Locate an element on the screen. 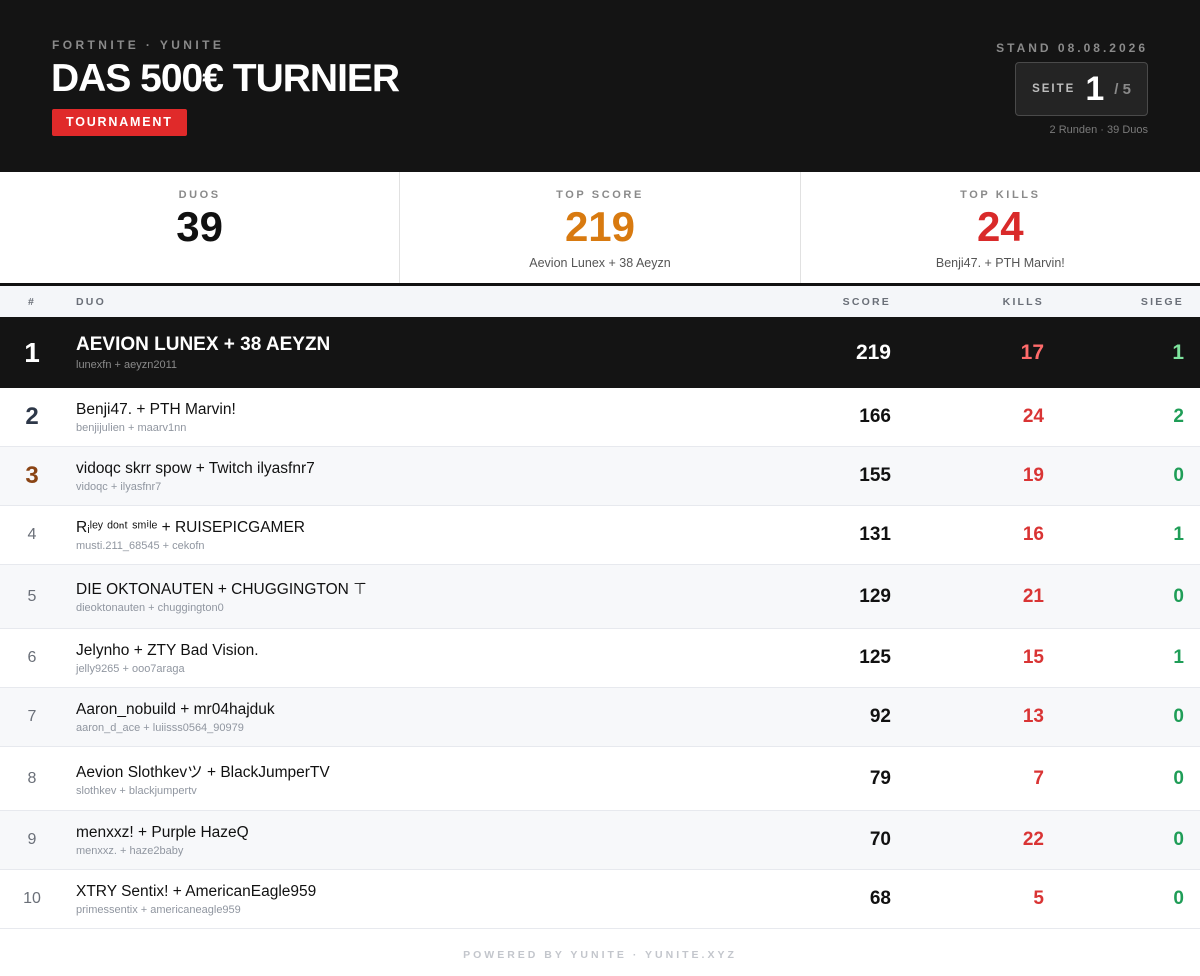  stat-value: 24 is located at coordinates (1000, 226).